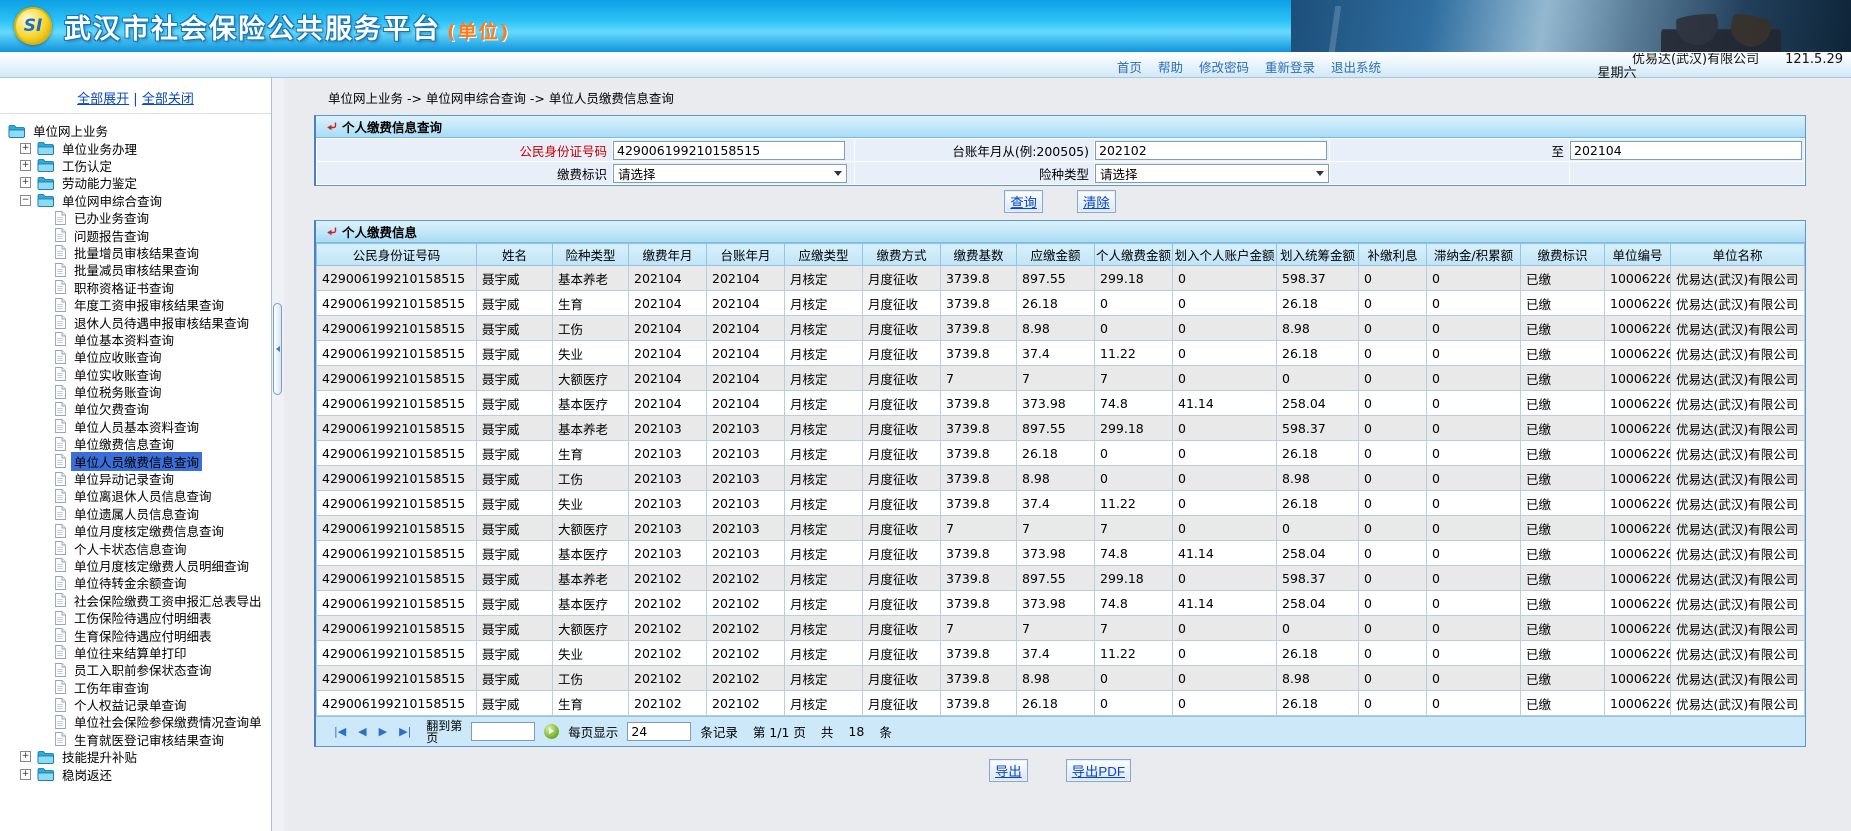  I want to click on tree-item-label: 单位应收账查询, so click(118, 356).